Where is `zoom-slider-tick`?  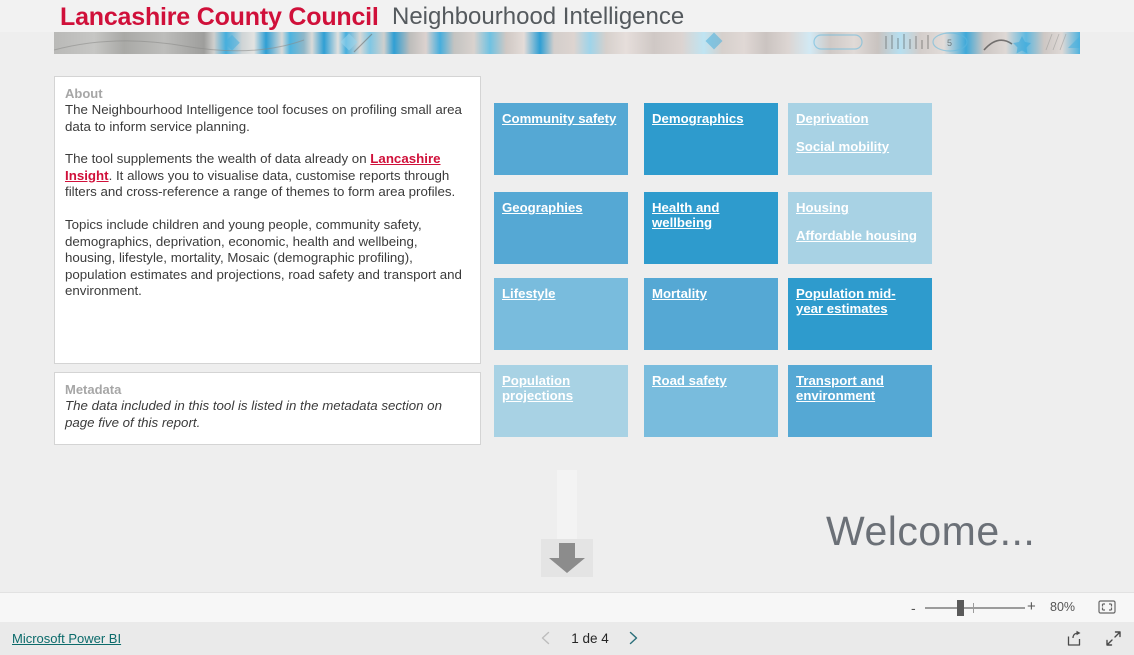
zoom-slider-tick is located at coordinates (973, 608).